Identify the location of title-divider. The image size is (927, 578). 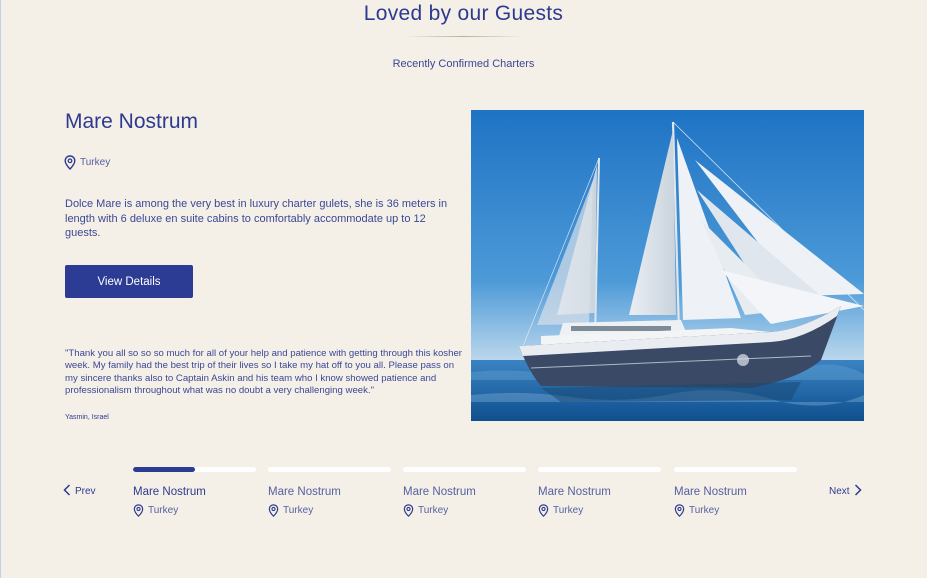
(463, 36).